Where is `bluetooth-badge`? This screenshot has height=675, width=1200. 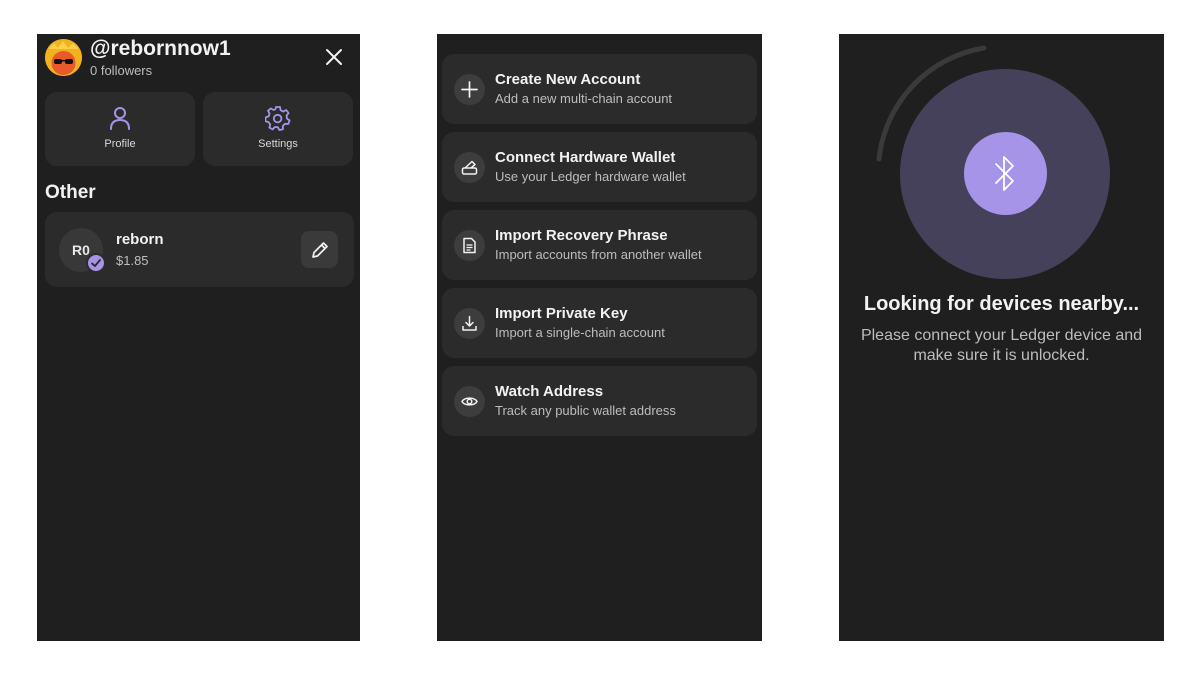 bluetooth-badge is located at coordinates (1005, 173).